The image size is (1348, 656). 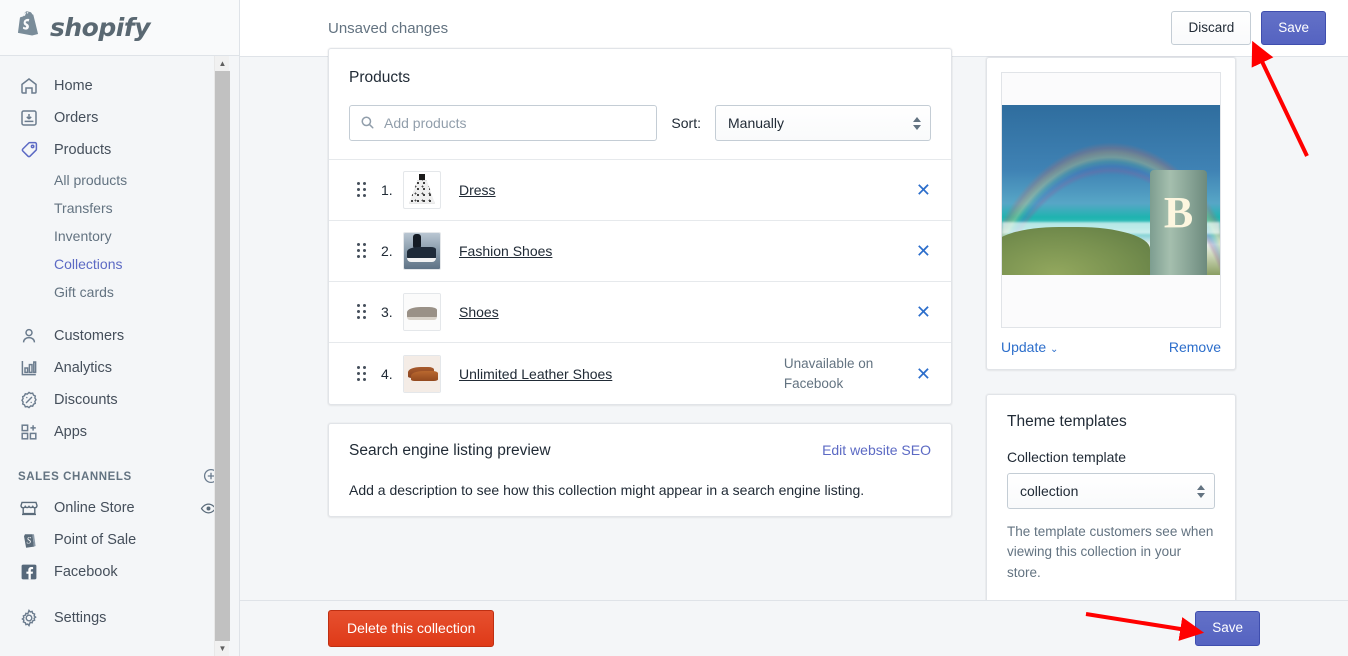 What do you see at coordinates (1067, 421) in the screenshot?
I see `theme-templates-title: Theme templates` at bounding box center [1067, 421].